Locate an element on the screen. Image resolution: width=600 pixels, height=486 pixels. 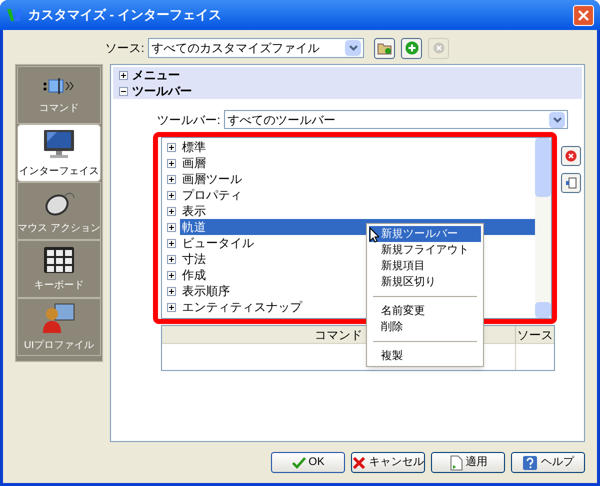
tree-item: 標準 is located at coordinates (193, 147).